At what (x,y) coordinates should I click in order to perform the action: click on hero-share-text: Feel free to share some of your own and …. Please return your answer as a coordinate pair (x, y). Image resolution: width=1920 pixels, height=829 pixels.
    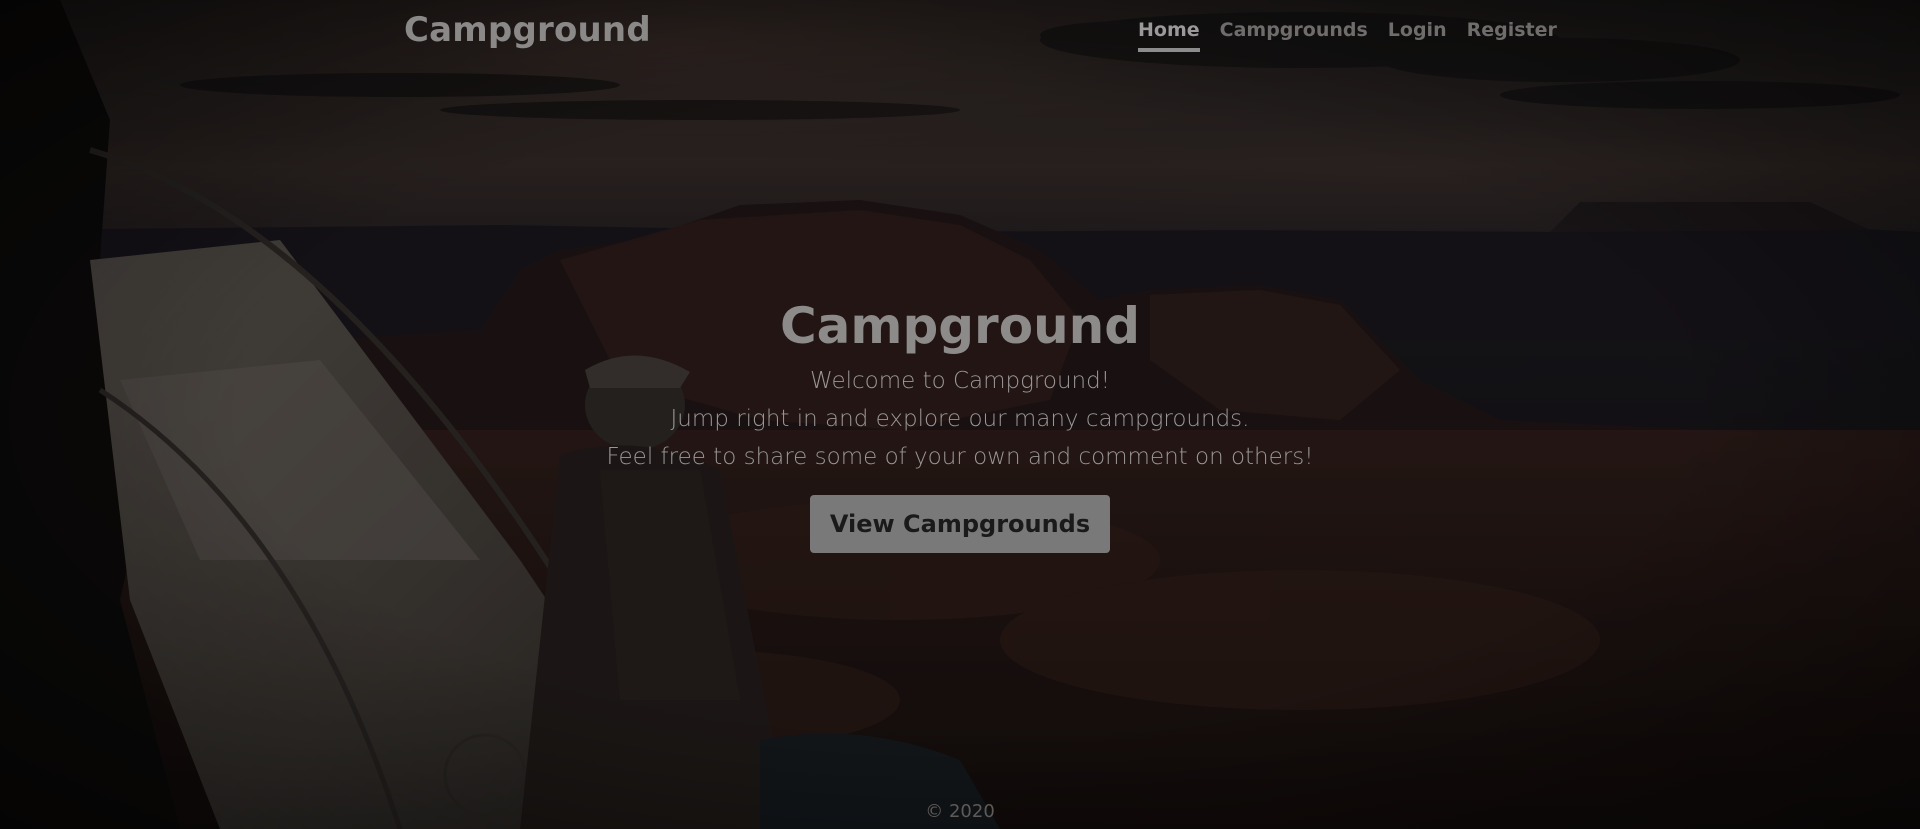
    Looking at the image, I should click on (960, 457).